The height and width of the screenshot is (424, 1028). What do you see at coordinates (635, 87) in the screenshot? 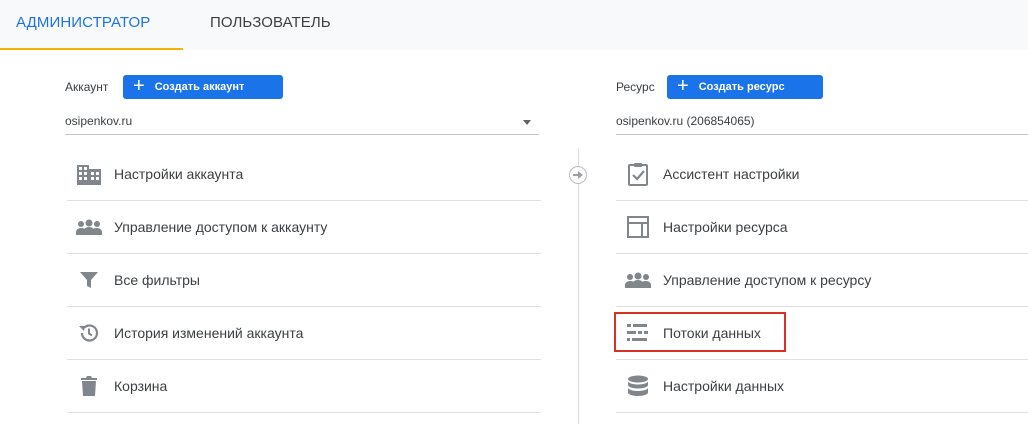
I see `property-label: Ресурс` at bounding box center [635, 87].